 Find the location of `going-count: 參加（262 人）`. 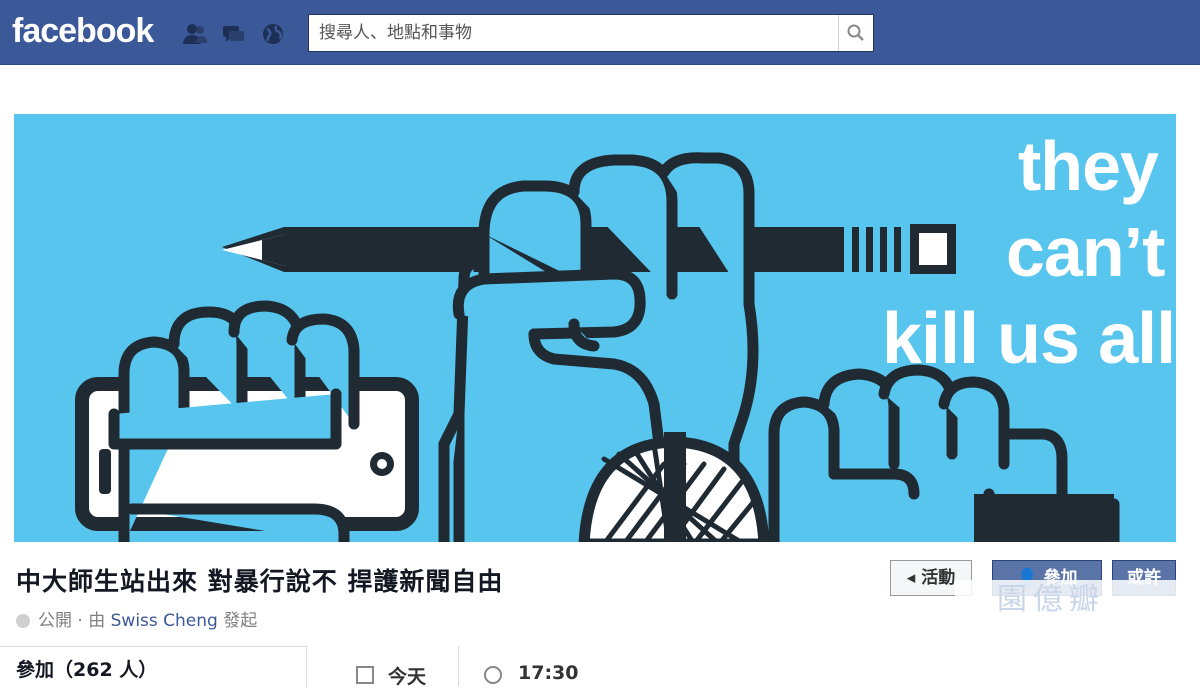

going-count: 參加（262 人） is located at coordinates (86, 668).